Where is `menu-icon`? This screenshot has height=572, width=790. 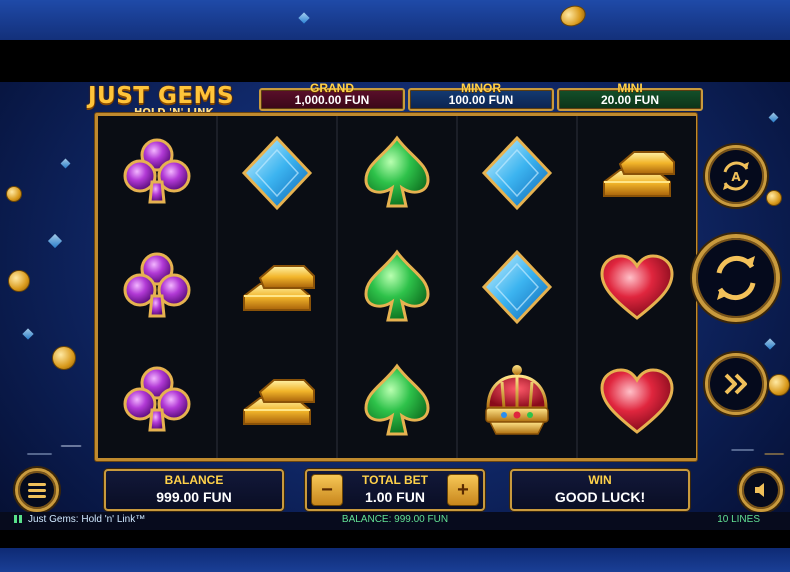 menu-icon is located at coordinates (37, 490).